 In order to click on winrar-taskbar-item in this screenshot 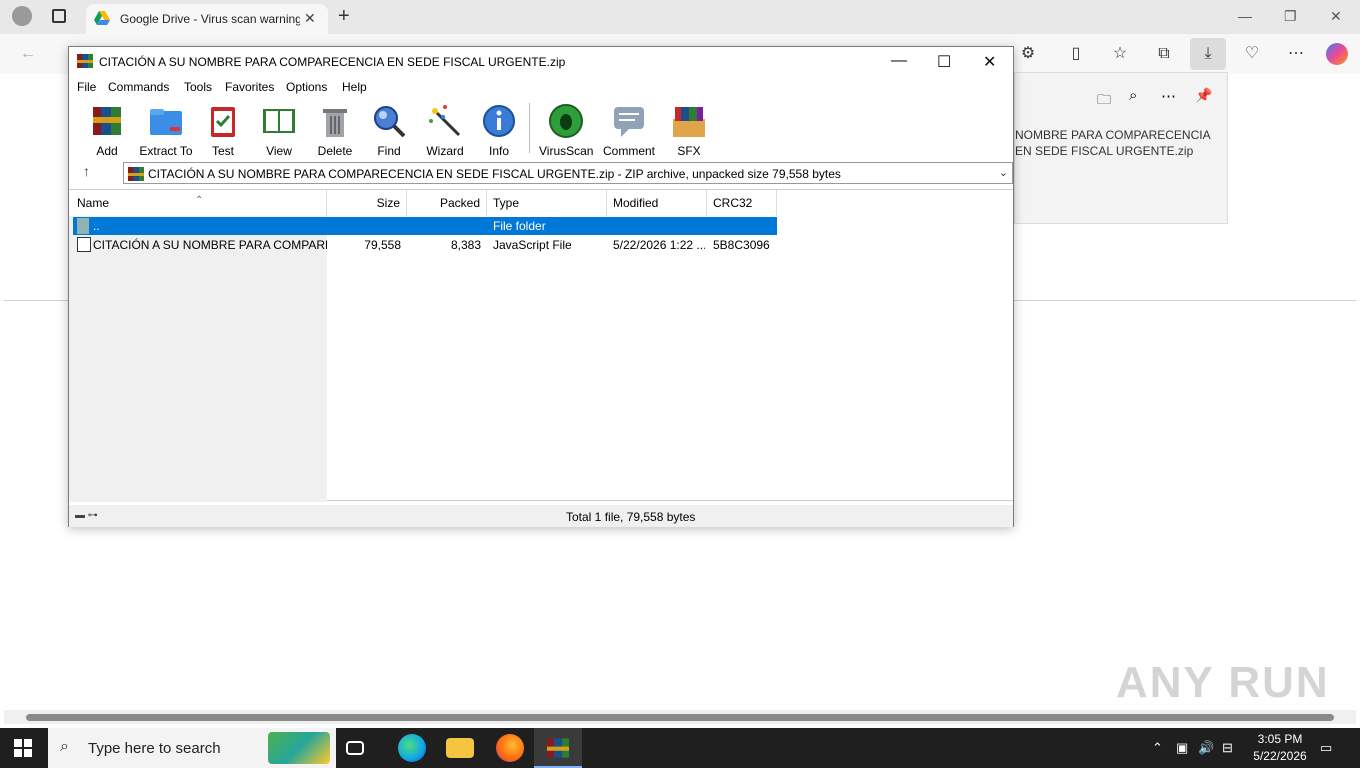, I will do `click(558, 748)`.